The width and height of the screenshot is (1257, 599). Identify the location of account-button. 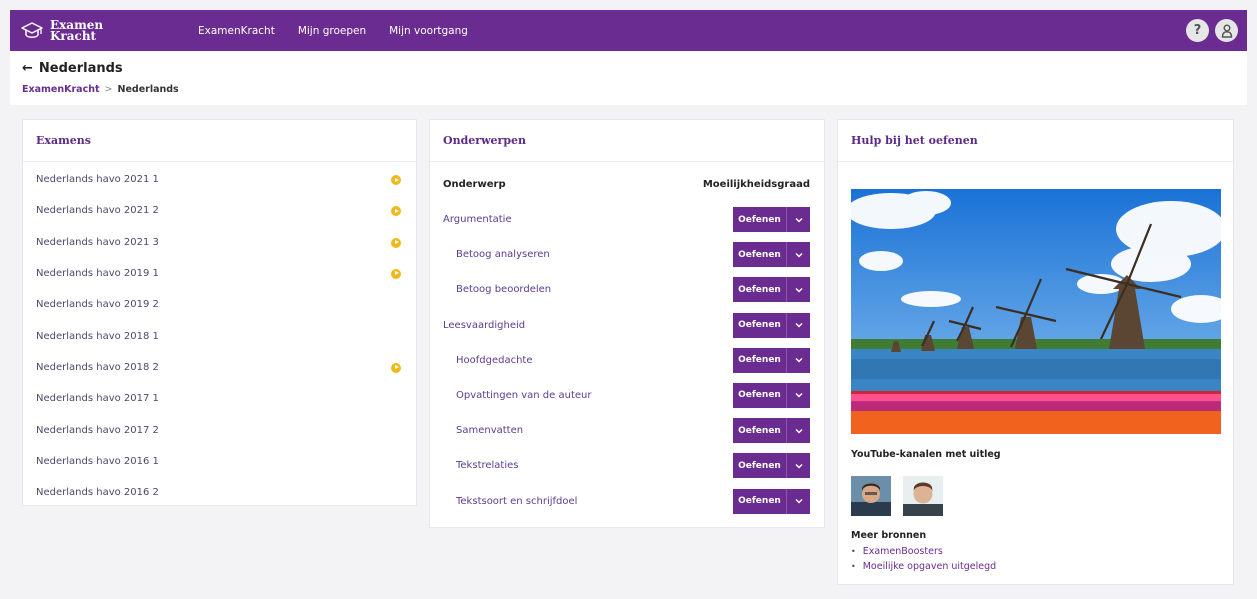
(1226, 30).